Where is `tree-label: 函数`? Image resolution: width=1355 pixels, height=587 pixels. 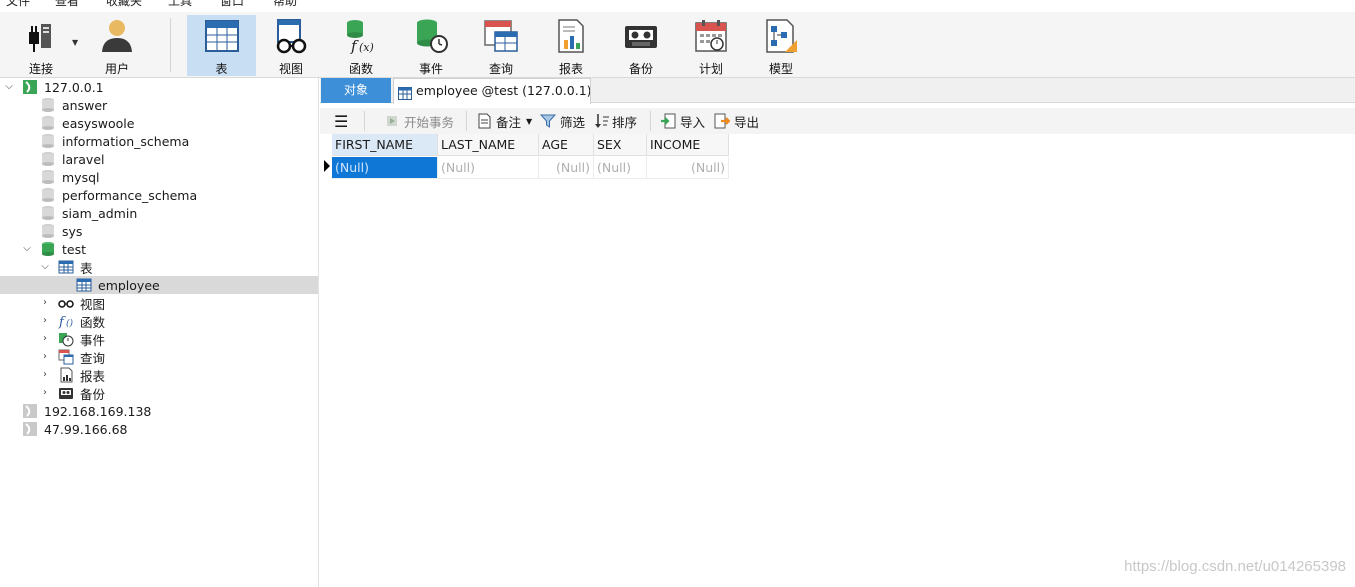
tree-label: 函数 is located at coordinates (93, 322).